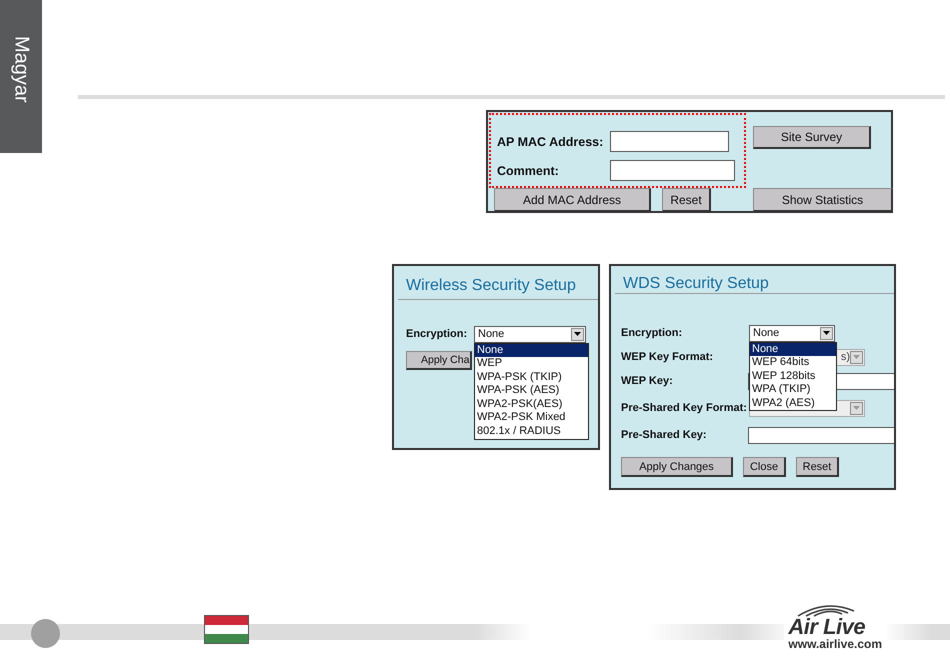 The height and width of the screenshot is (670, 950). What do you see at coordinates (550, 141) in the screenshot?
I see `field-label: AP MAC Address:` at bounding box center [550, 141].